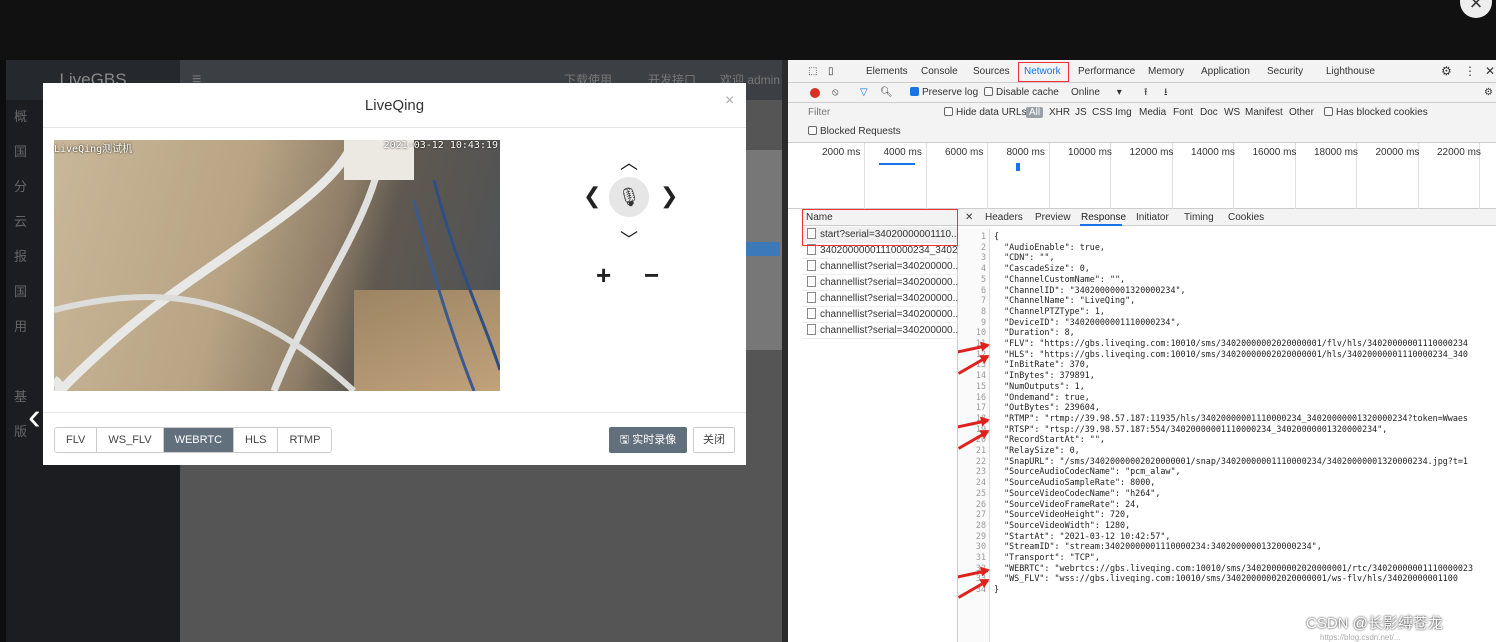 The width and height of the screenshot is (1496, 642). Describe the element at coordinates (1146, 93) in the screenshot. I see `upload-icon: ⭱` at that location.